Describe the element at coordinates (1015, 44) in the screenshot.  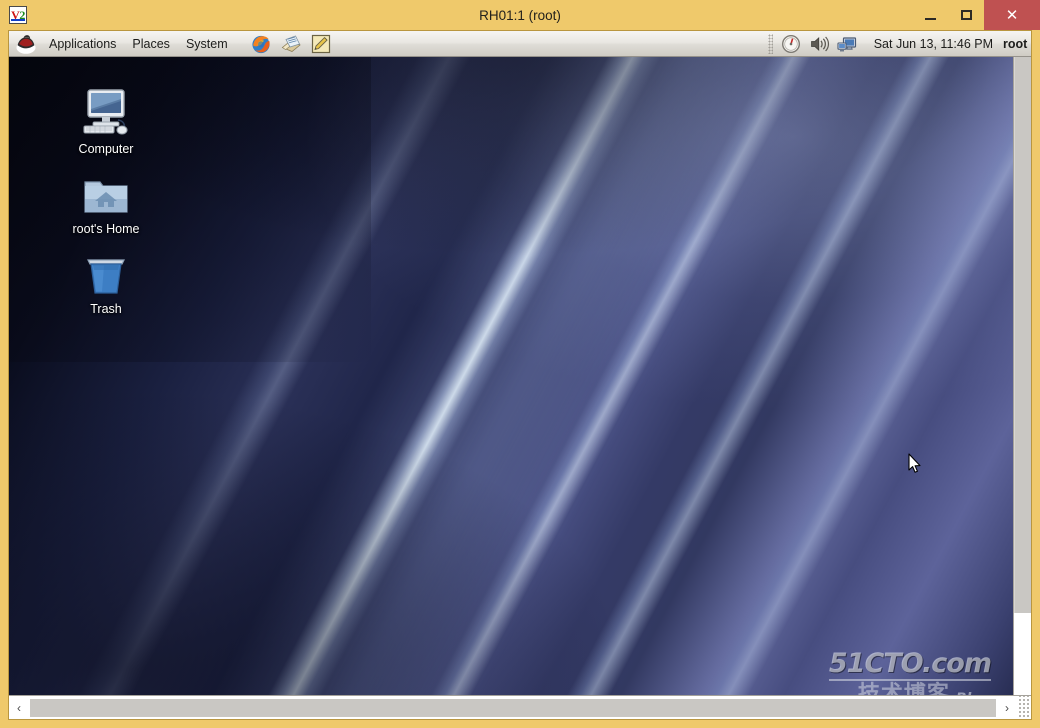
I see `username-label: root` at that location.